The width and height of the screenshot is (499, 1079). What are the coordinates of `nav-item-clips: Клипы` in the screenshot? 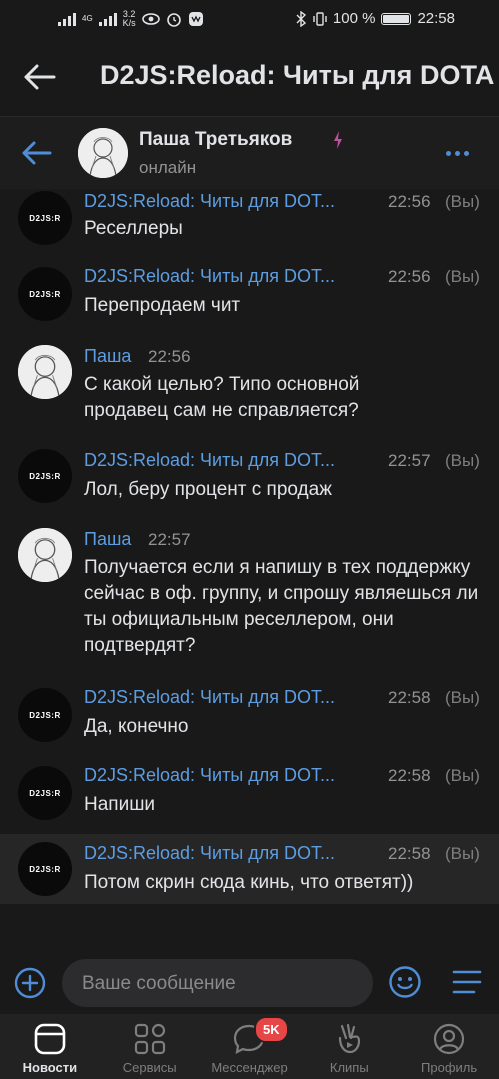 It's located at (349, 1046).